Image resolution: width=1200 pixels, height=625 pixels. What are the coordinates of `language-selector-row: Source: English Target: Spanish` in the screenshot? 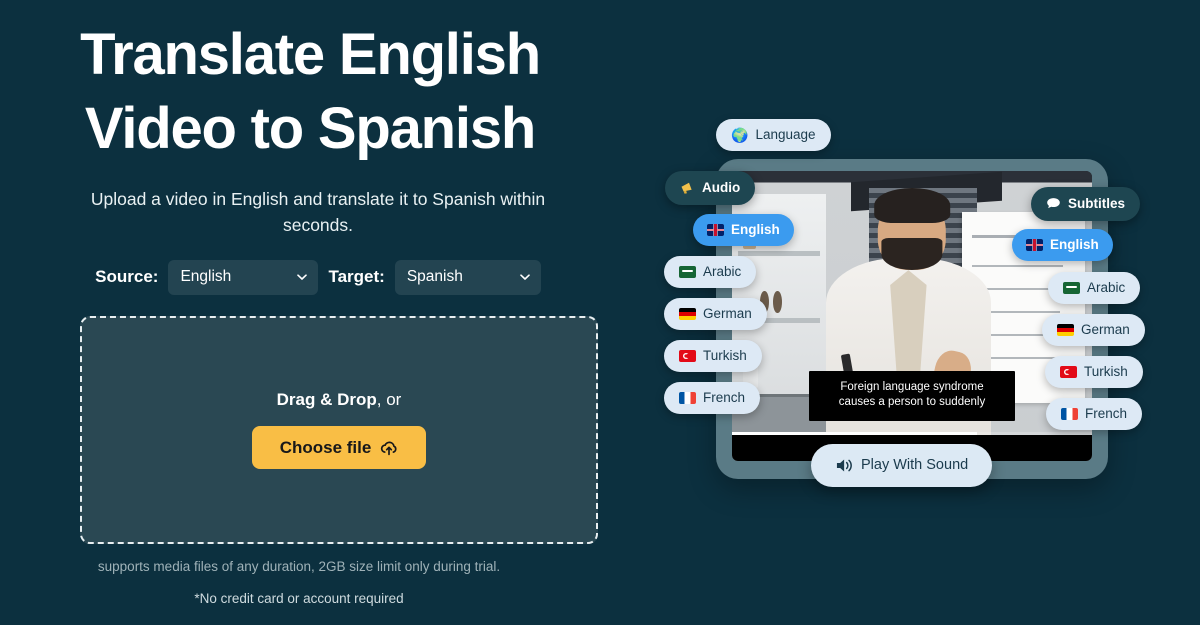 It's located at (330, 277).